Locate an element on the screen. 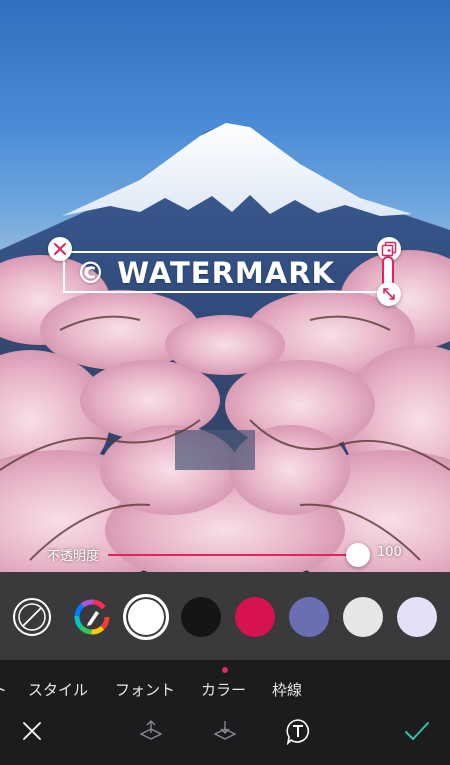 The image size is (450, 765). bring-forward-button is located at coordinates (151, 731).